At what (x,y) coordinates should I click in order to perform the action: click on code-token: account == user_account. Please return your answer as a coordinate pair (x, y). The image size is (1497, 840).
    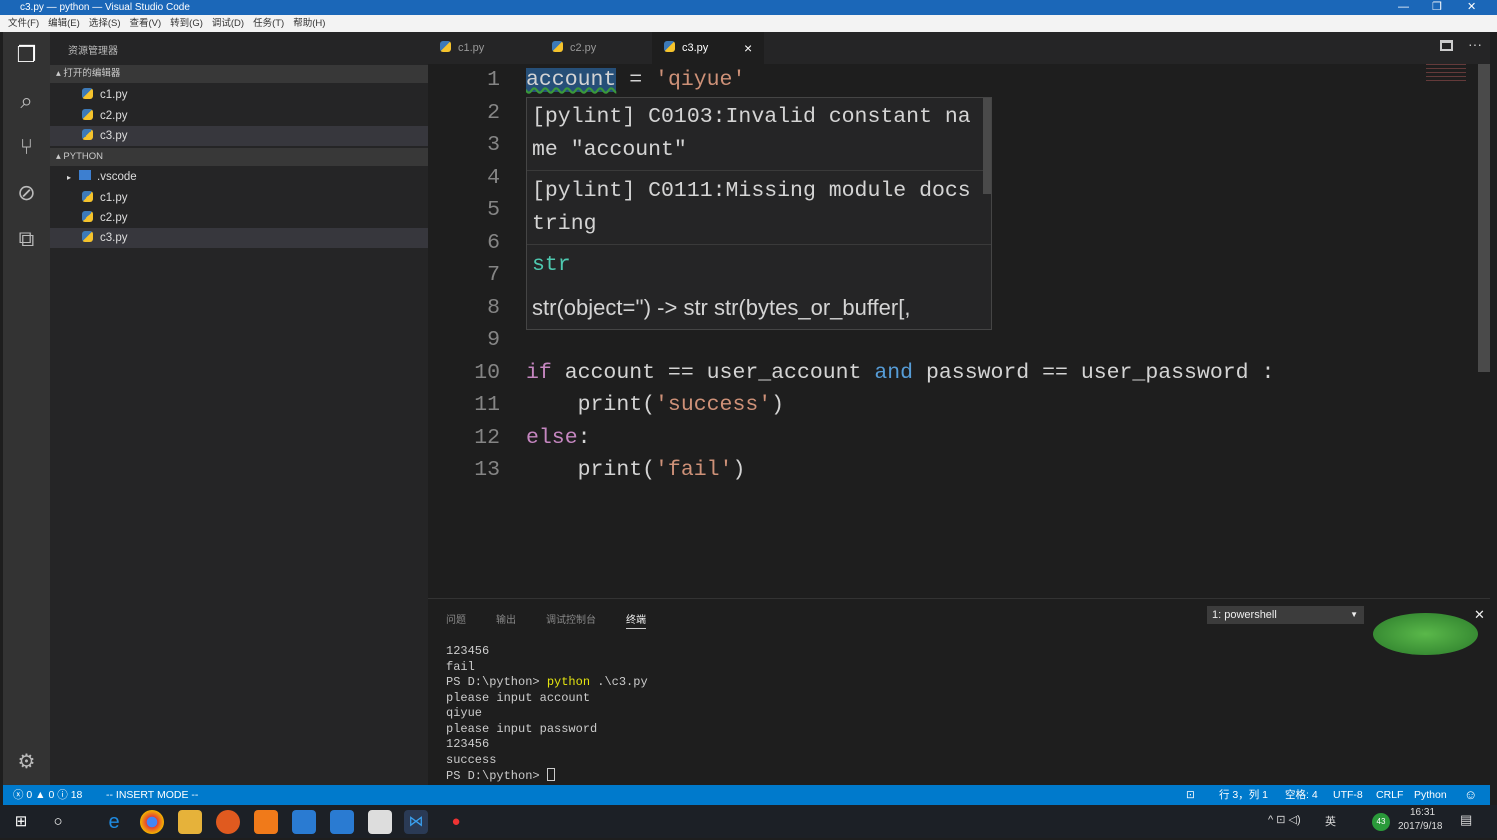
    Looking at the image, I should click on (713, 372).